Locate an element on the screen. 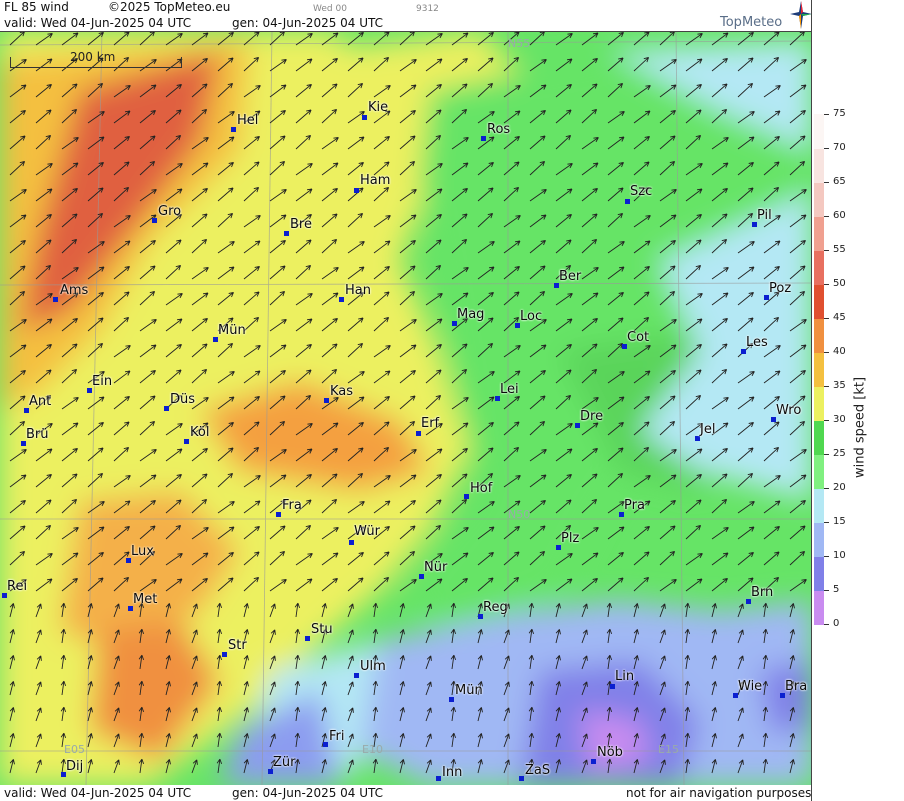  city-label: Szc is located at coordinates (641, 191).